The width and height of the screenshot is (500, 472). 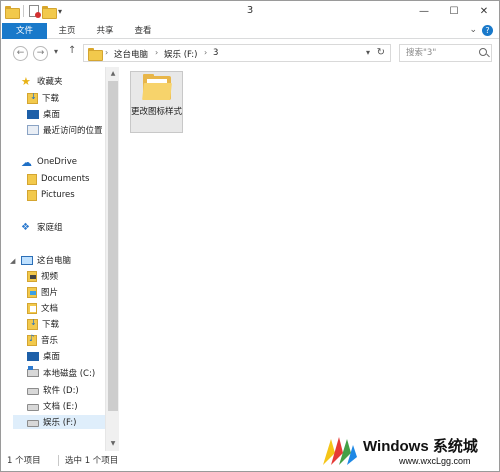 I want to click on nav-label: 家庭组, so click(x=50, y=228).